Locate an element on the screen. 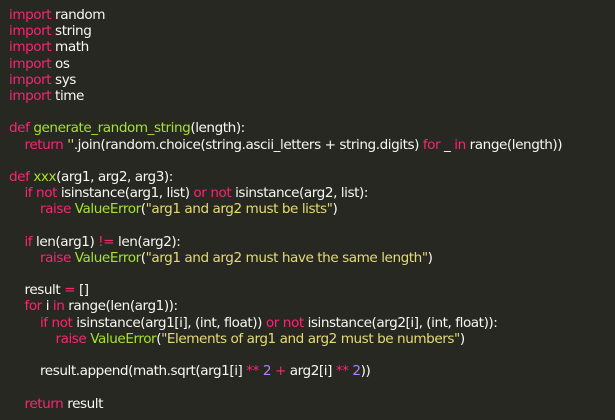  code-token: (length): is located at coordinates (217, 128).